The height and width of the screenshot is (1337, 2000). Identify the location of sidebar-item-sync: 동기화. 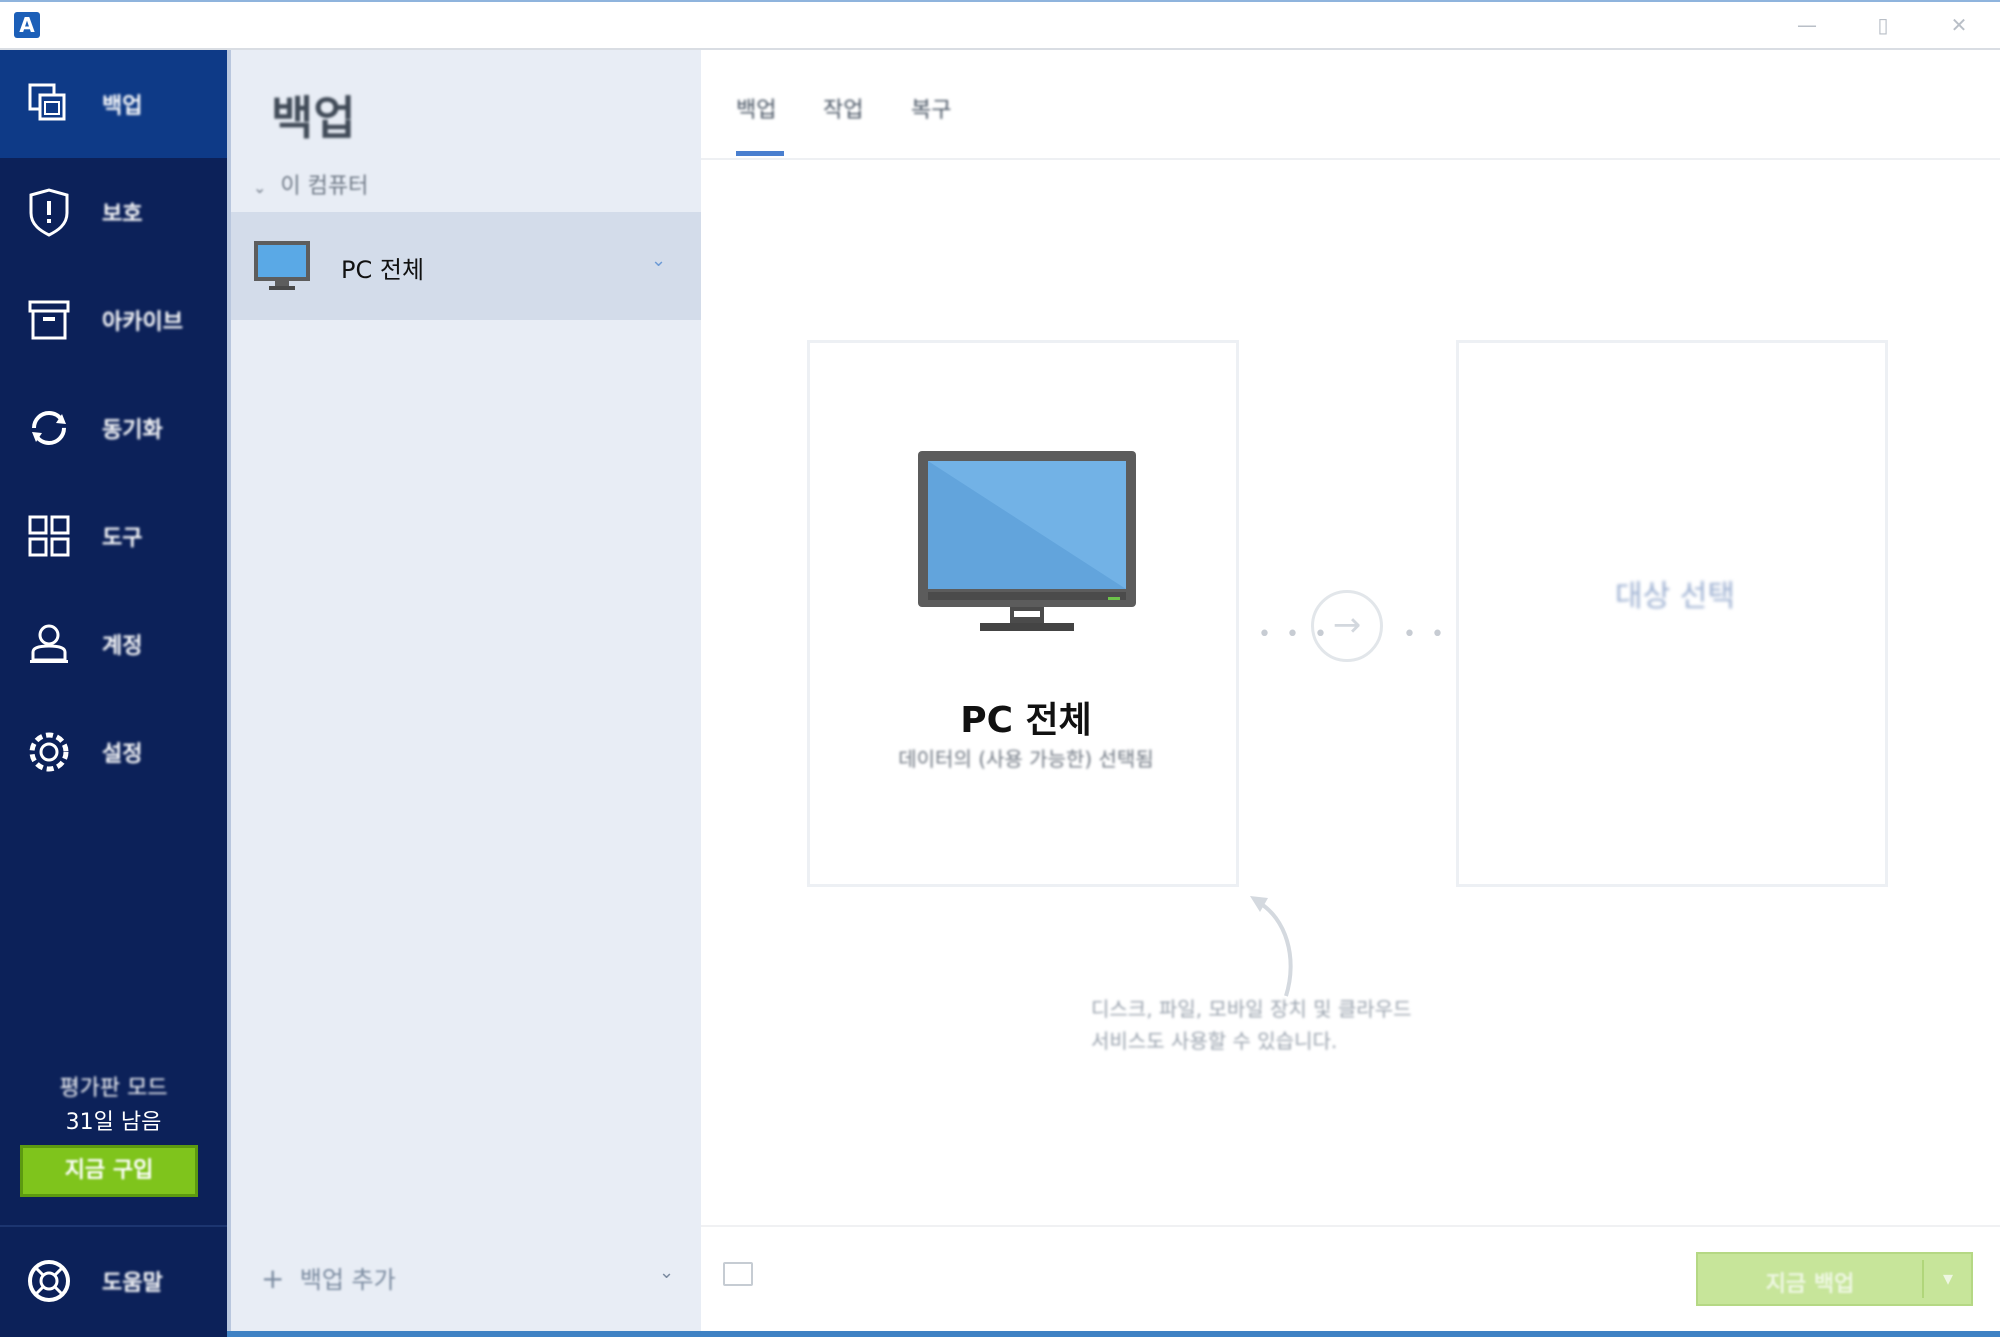
(113, 428).